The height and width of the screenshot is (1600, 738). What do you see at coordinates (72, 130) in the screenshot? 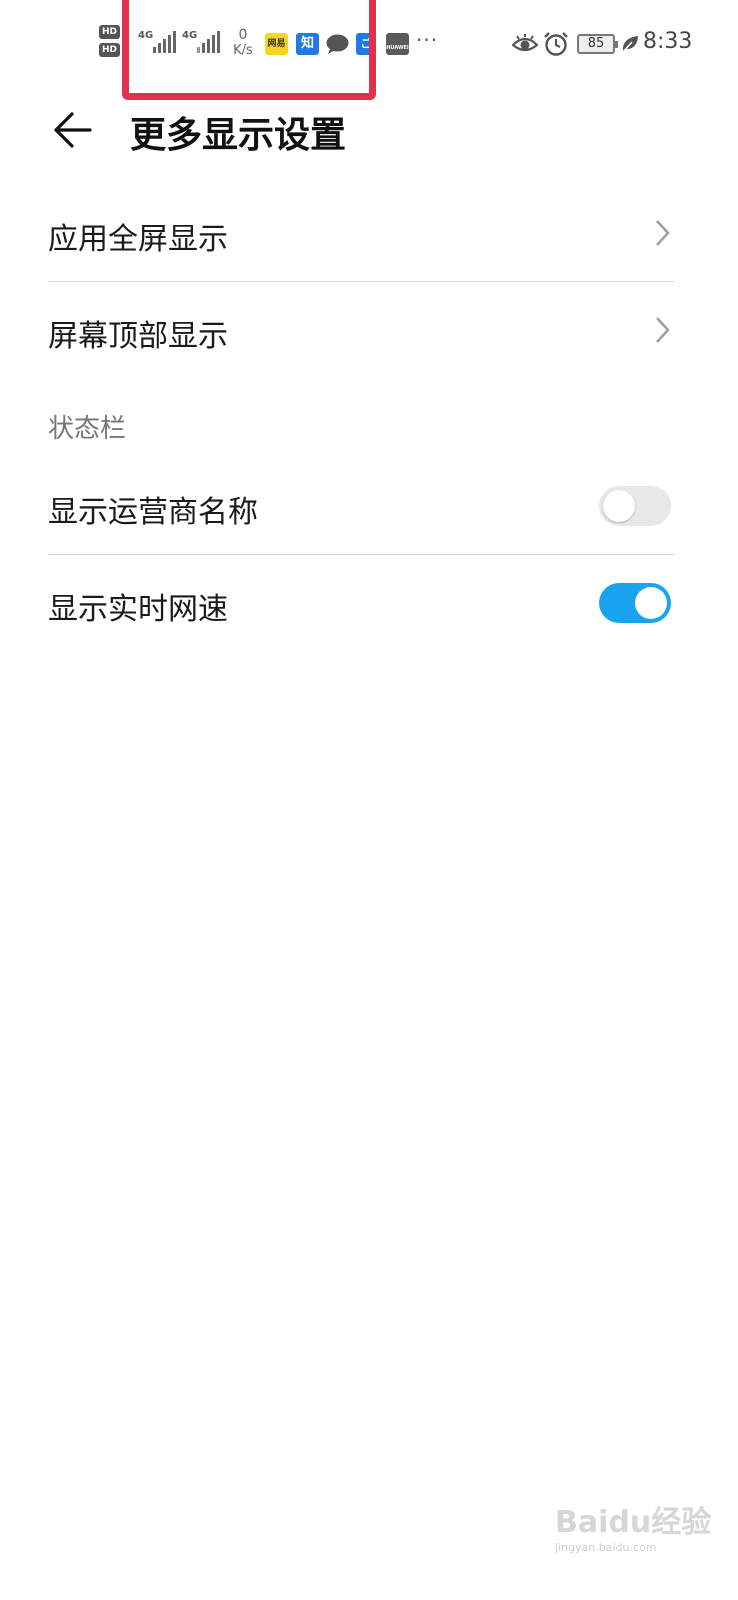
I see `back-arrow-icon` at bounding box center [72, 130].